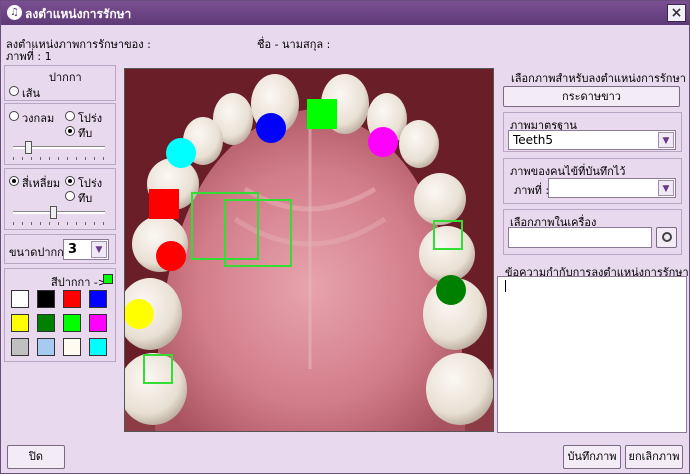 Image resolution: width=690 pixels, height=474 pixels. What do you see at coordinates (591, 96) in the screenshot?
I see `whiteboard-button: กระดาษขาว` at bounding box center [591, 96].